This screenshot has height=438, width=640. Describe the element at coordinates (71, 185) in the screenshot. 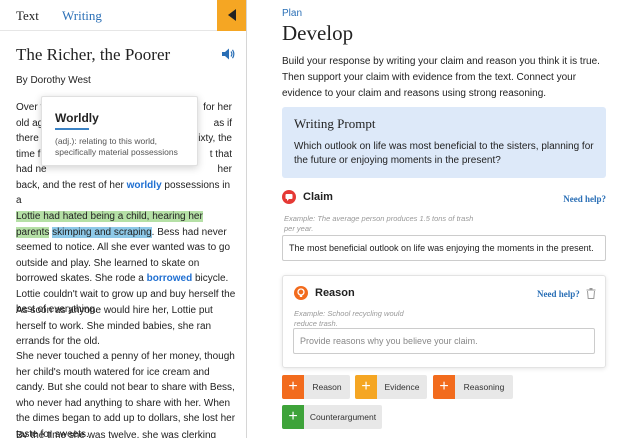

I see `story-text: back, and the rest of her` at that location.